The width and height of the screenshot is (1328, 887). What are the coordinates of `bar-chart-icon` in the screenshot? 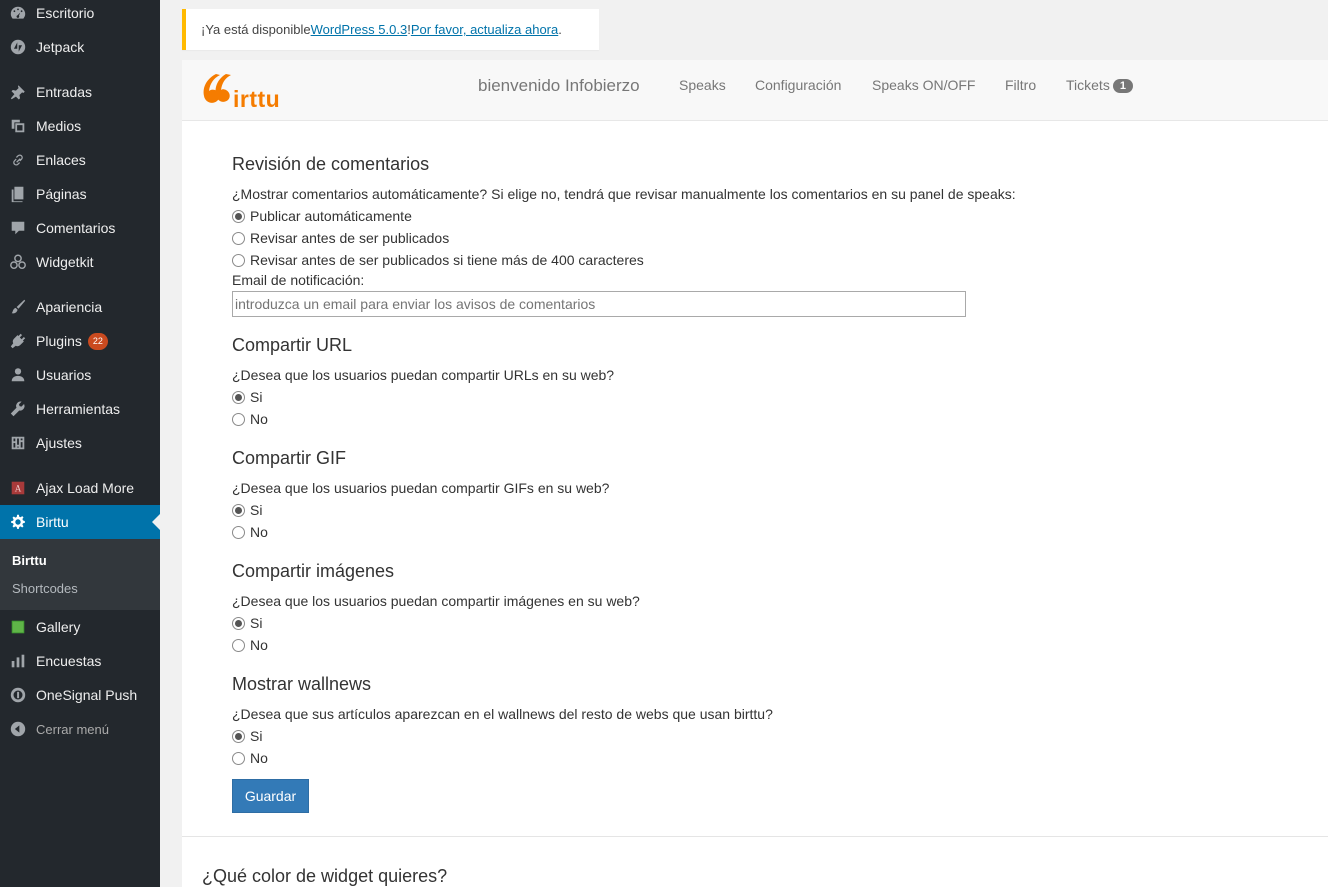 It's located at (18, 661).